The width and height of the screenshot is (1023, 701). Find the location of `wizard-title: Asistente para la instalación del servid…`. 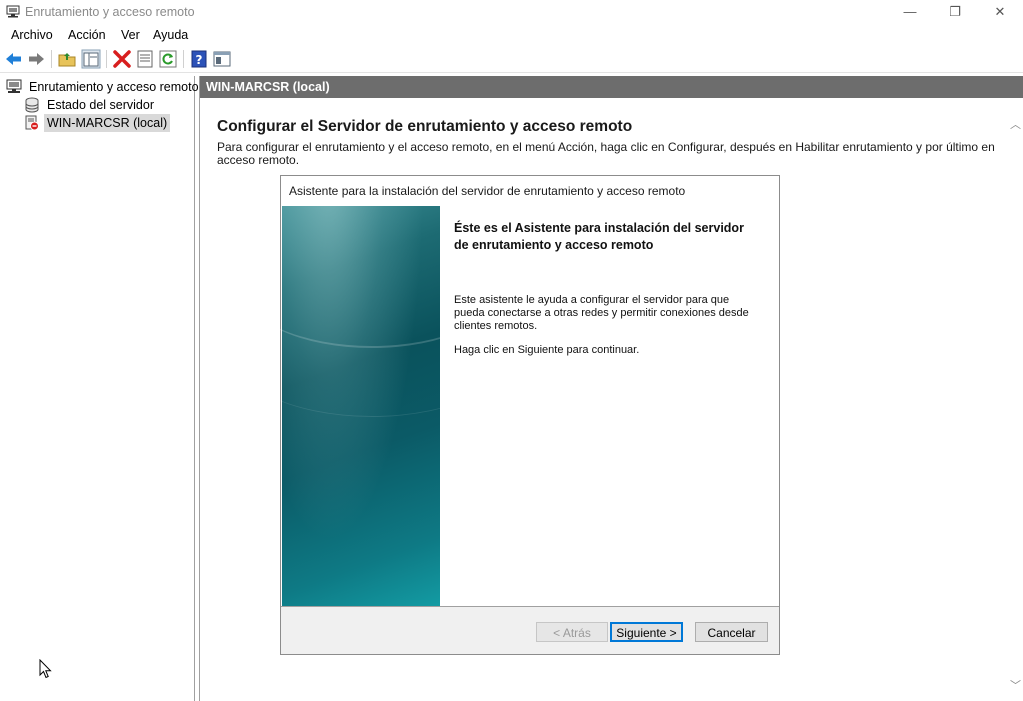

wizard-title: Asistente para la instalación del servid… is located at coordinates (487, 191).